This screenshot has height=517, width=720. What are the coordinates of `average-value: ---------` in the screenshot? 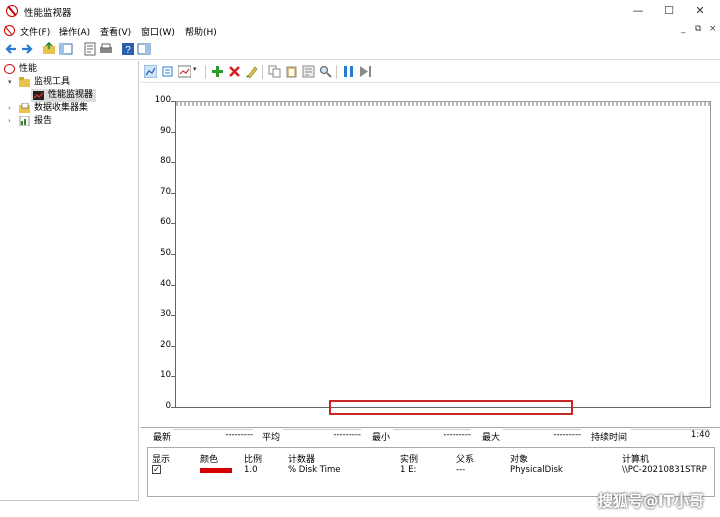 It's located at (322, 434).